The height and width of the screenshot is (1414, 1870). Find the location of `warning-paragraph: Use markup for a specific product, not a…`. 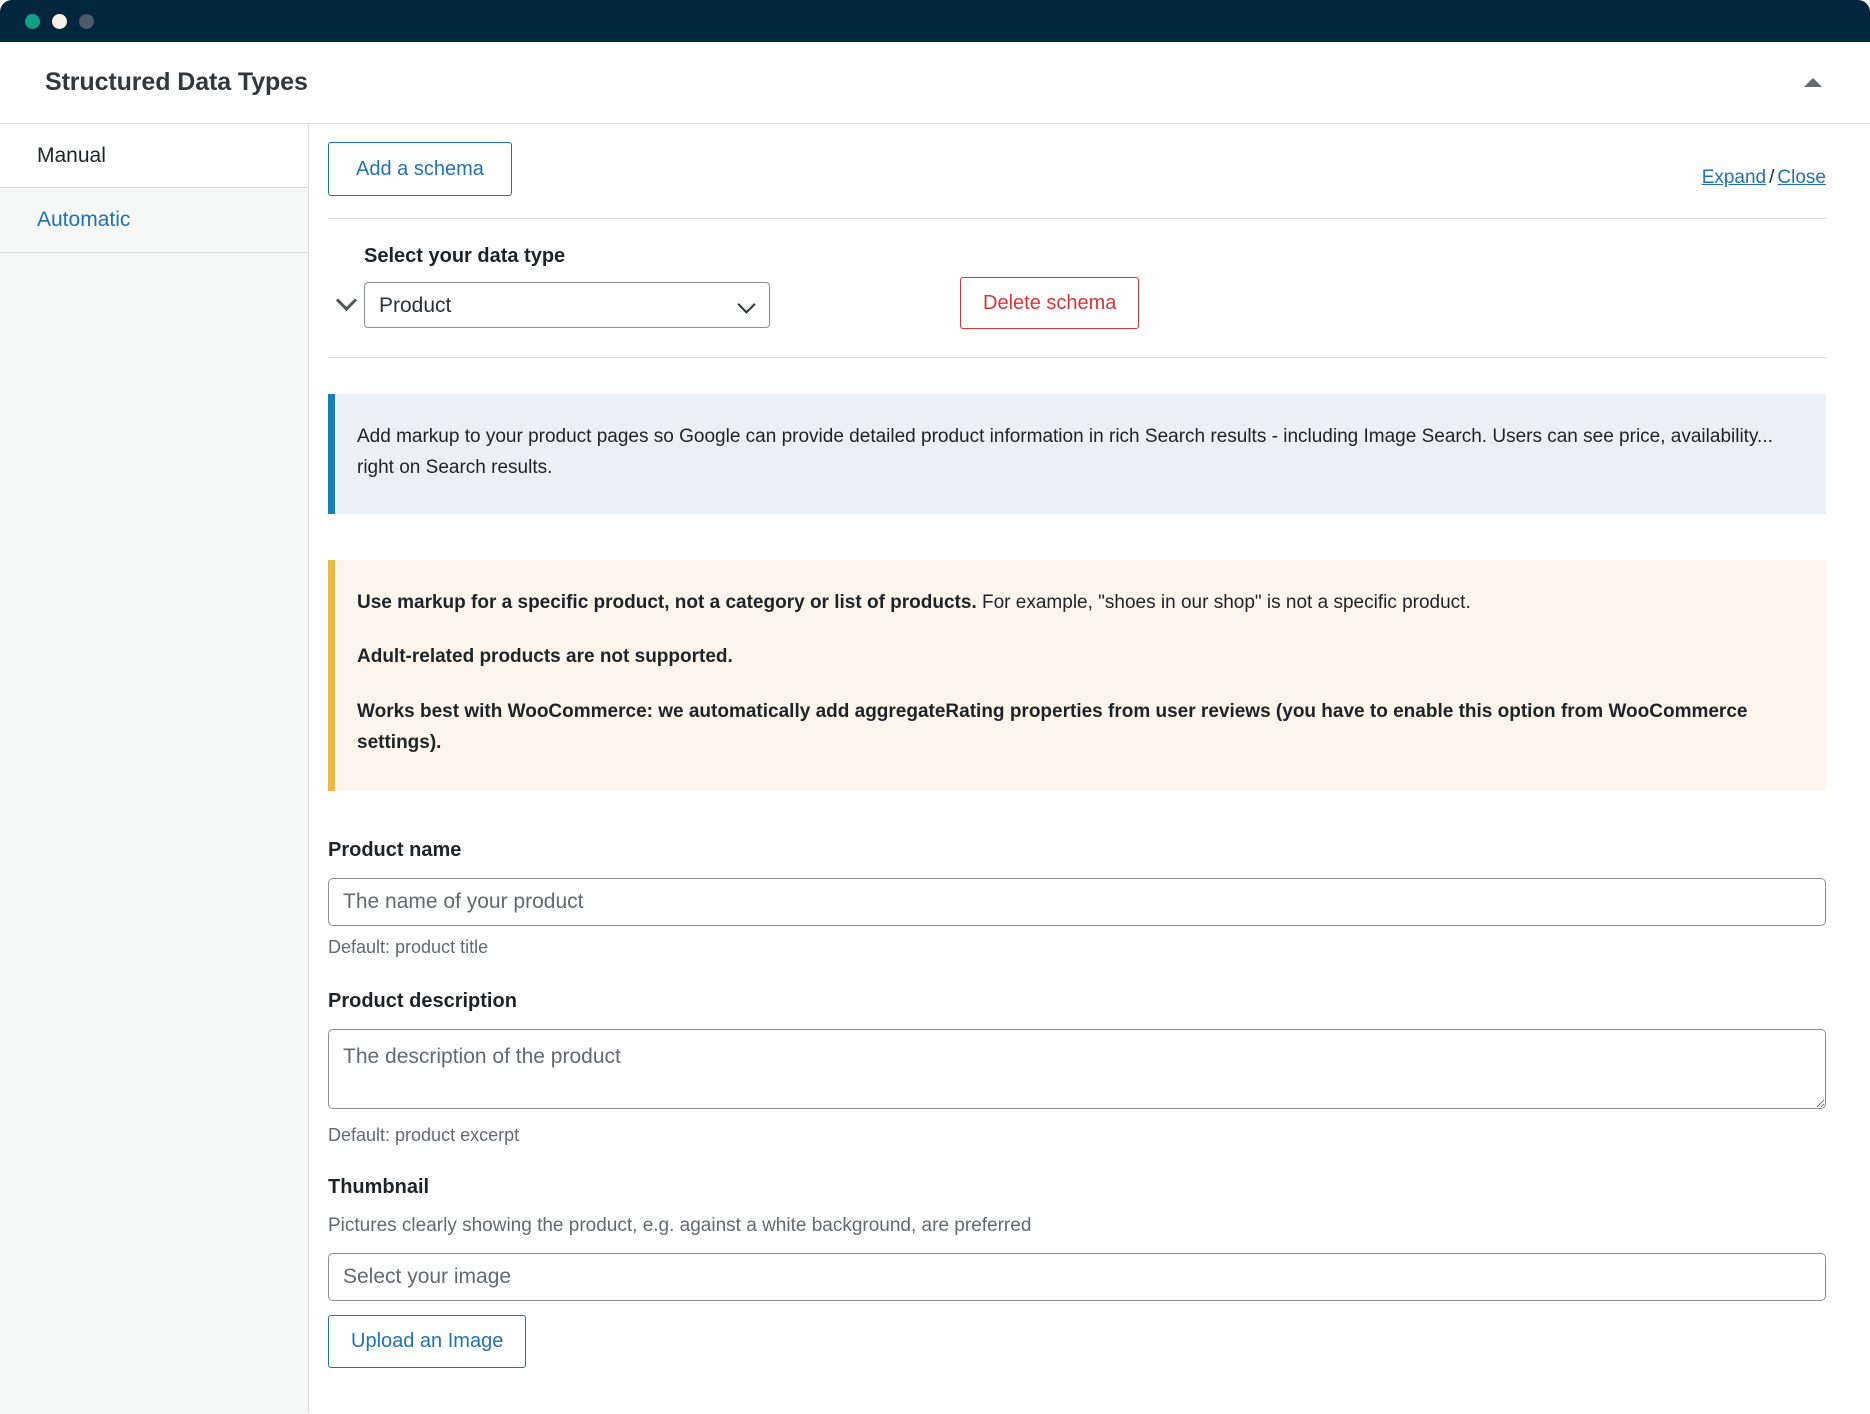

warning-paragraph: Use markup for a specific product, not a… is located at coordinates (1074, 603).